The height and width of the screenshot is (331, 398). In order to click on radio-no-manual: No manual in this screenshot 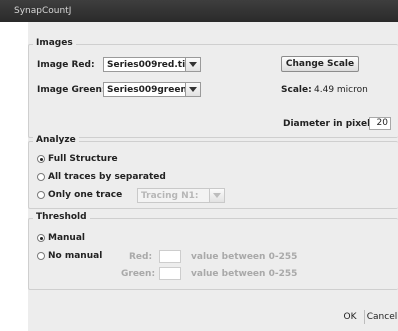, I will do `click(69, 256)`.